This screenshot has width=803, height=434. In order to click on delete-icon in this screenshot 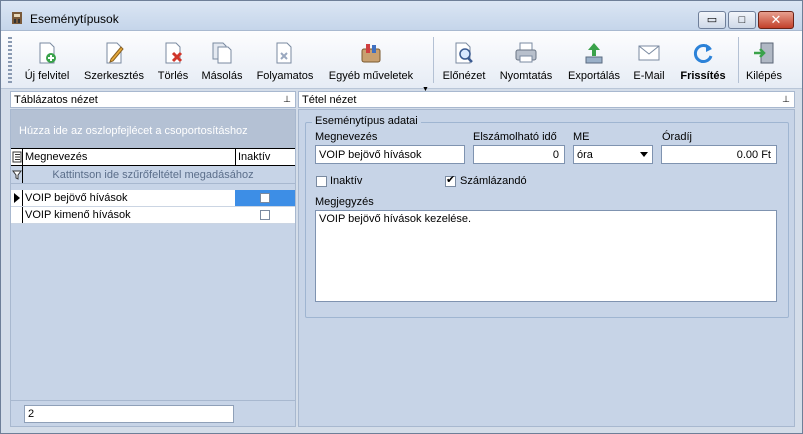, I will do `click(174, 53)`.